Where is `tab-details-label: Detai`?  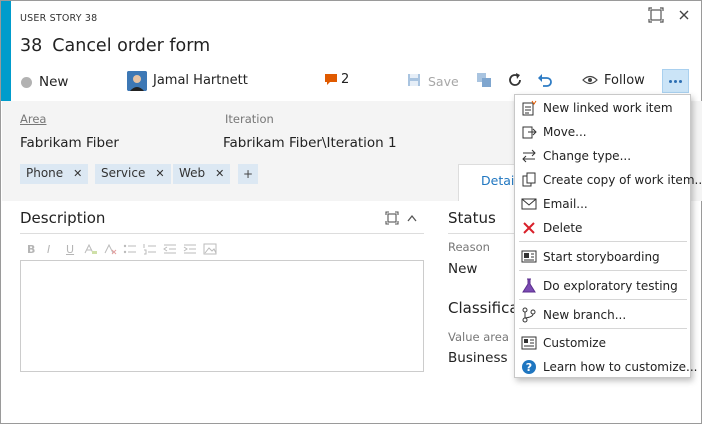 tab-details-label: Detai is located at coordinates (498, 180).